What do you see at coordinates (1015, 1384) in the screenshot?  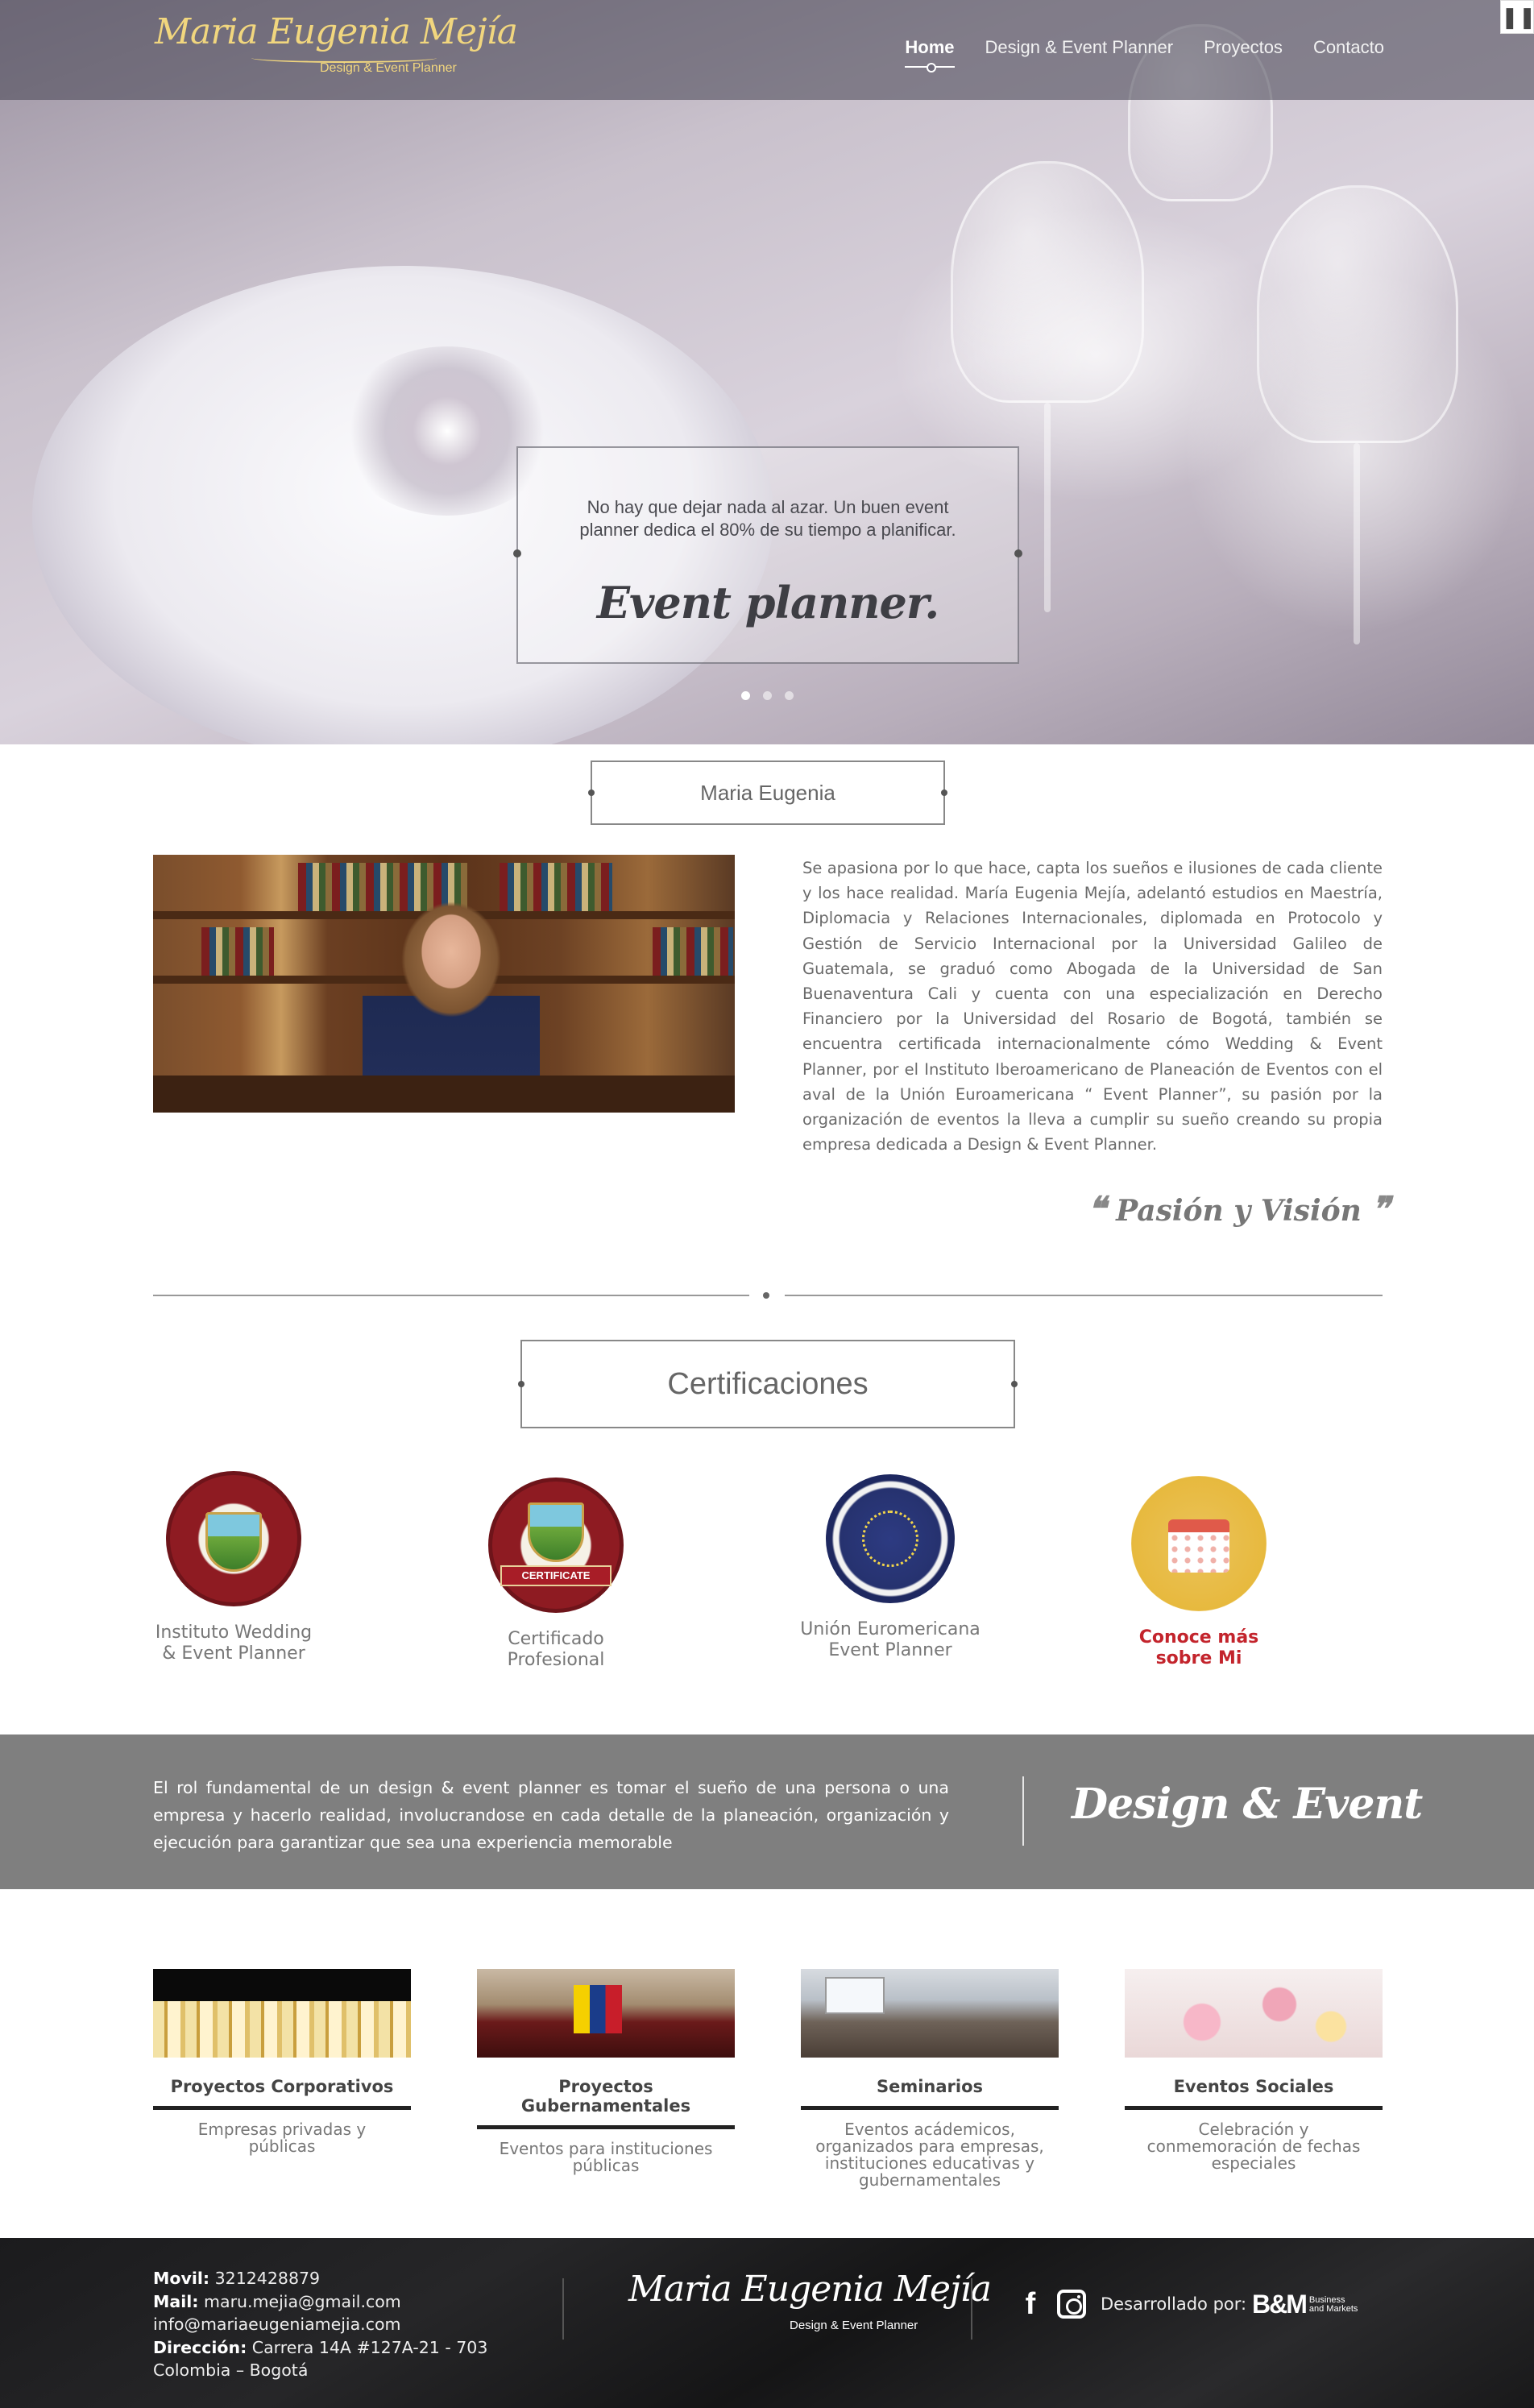 I see `title-dot-right` at bounding box center [1015, 1384].